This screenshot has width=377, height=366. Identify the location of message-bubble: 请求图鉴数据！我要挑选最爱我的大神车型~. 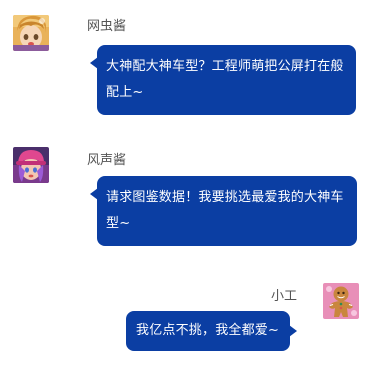
(223, 211).